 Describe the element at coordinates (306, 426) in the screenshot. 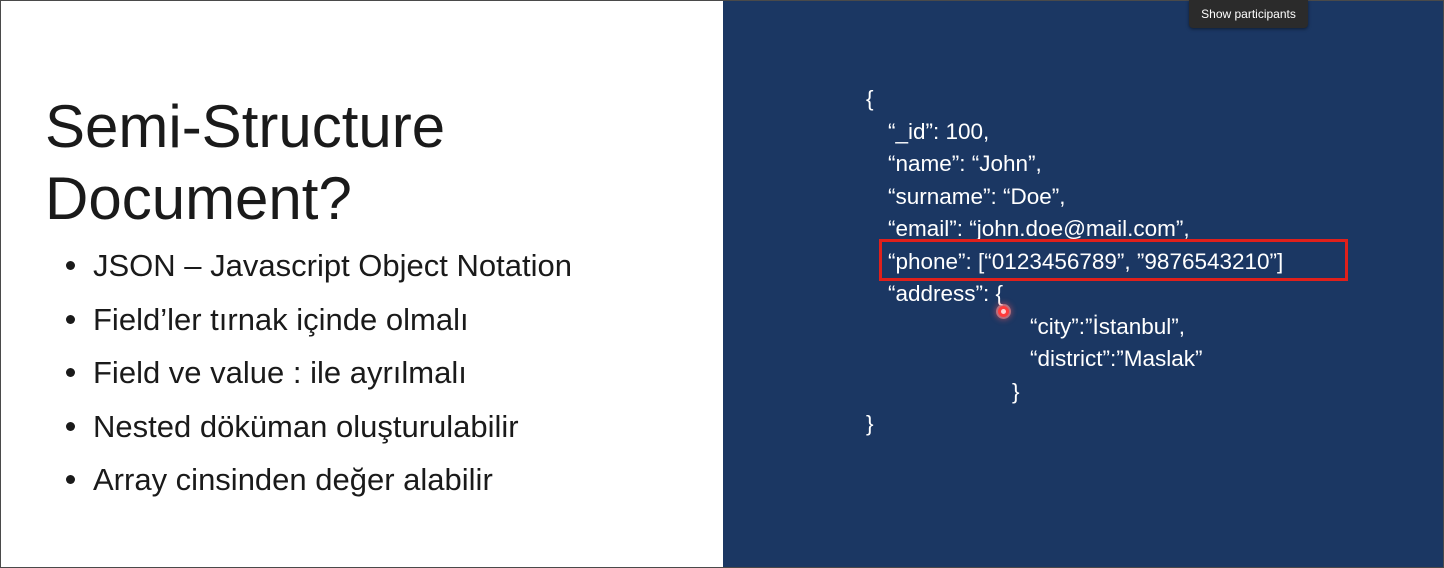

I see `bullet-text: Nested döküman oluşturulabilir` at that location.